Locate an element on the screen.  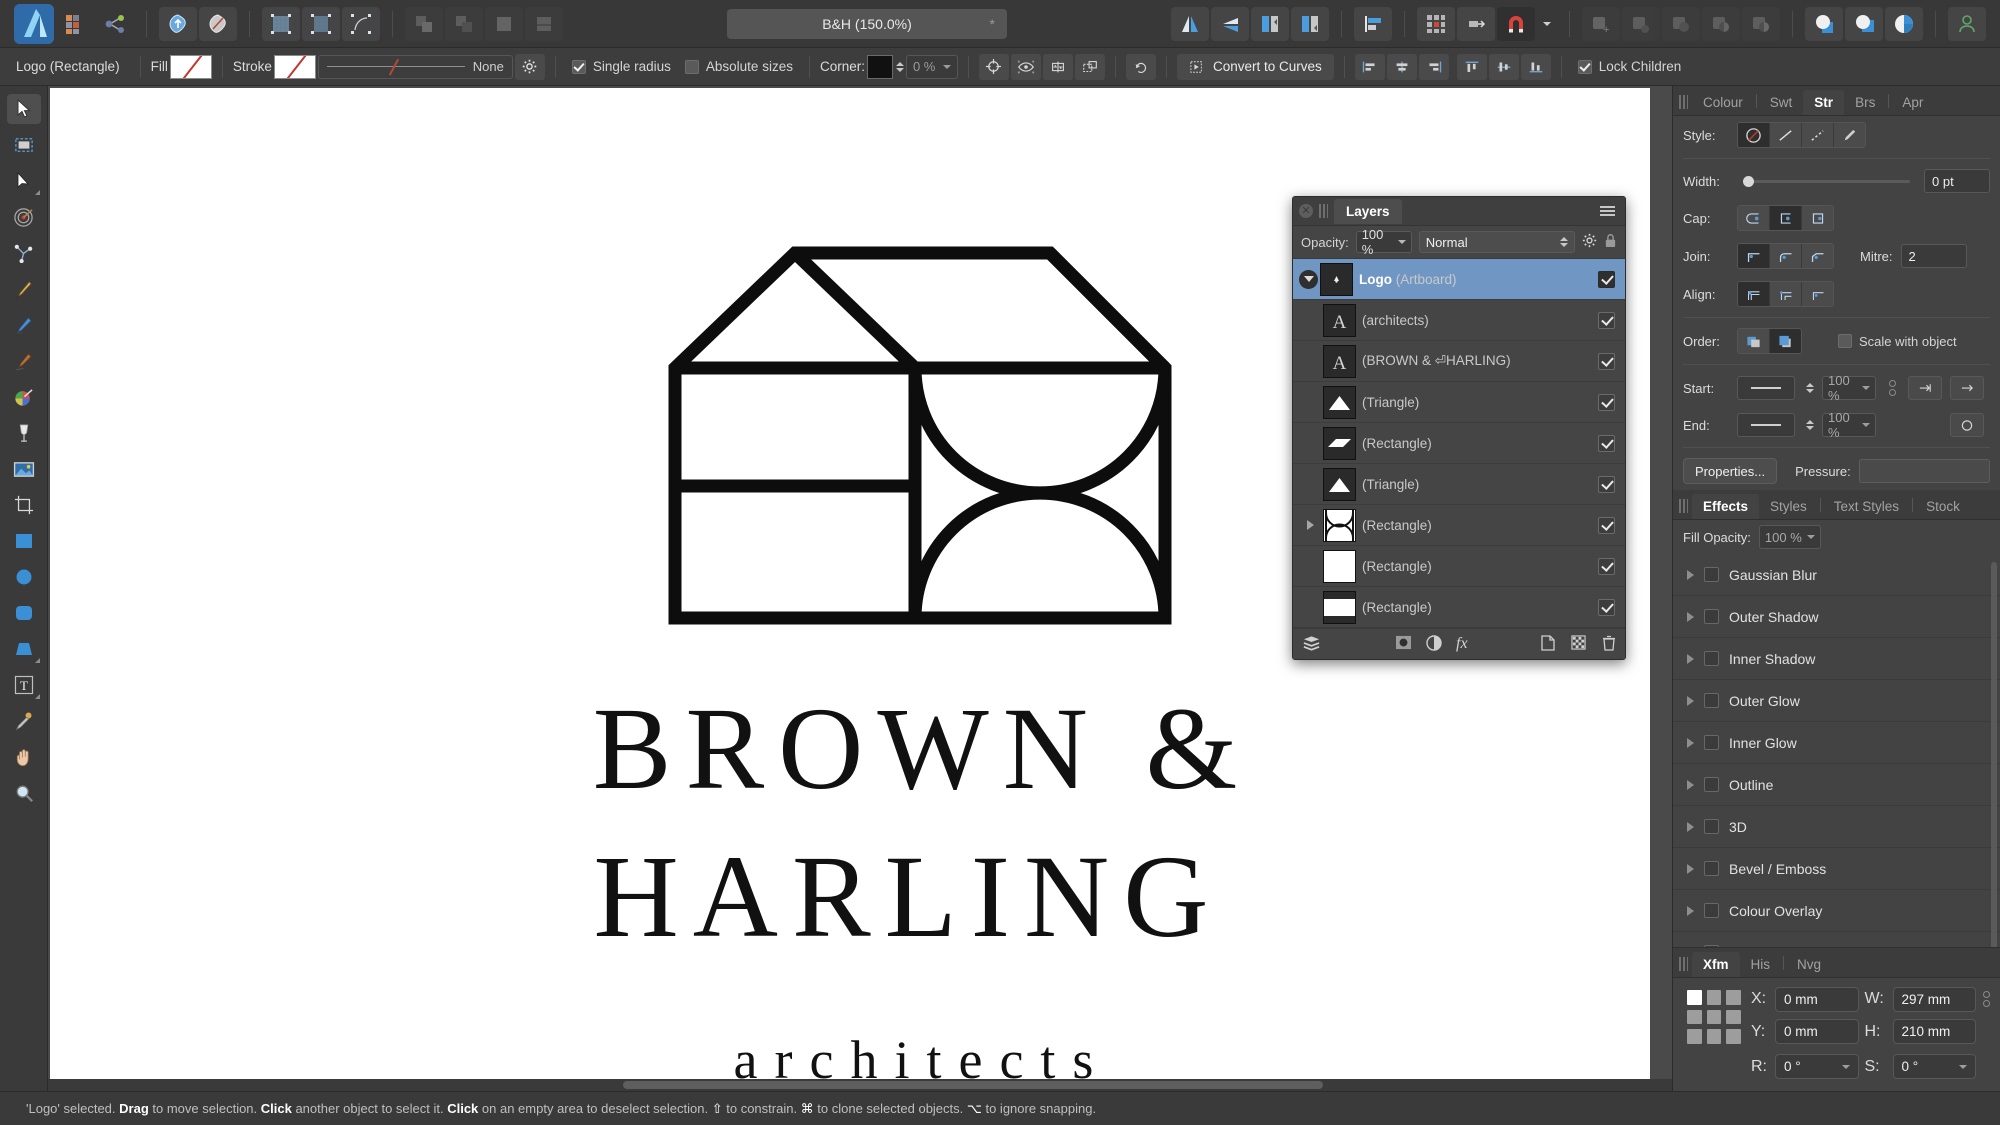
tab-effects: Effects is located at coordinates (1726, 506).